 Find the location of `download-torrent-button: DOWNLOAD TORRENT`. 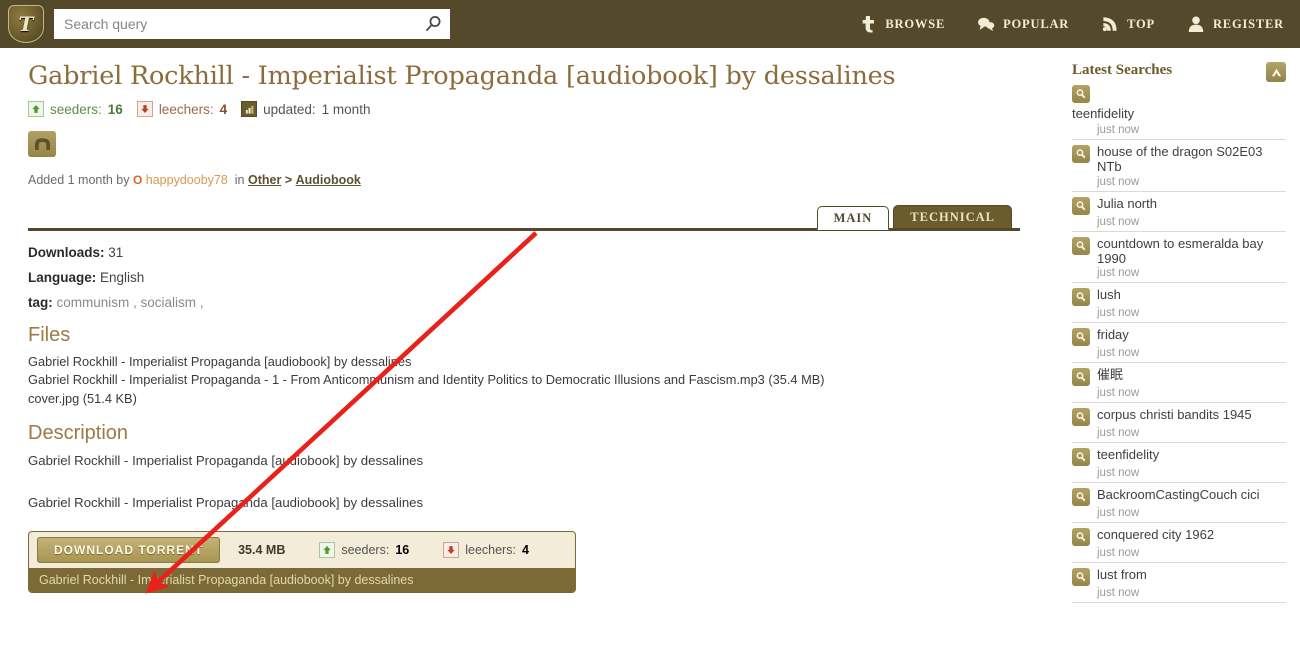

download-torrent-button: DOWNLOAD TORRENT is located at coordinates (129, 550).